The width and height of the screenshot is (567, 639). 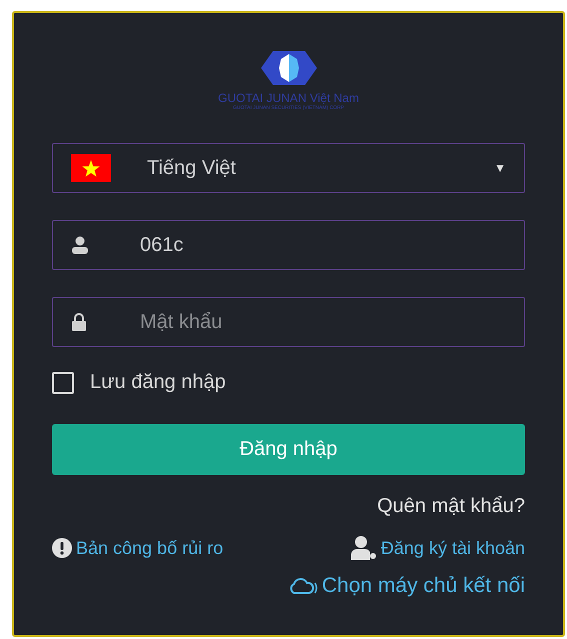 What do you see at coordinates (79, 322) in the screenshot?
I see `lock-icon` at bounding box center [79, 322].